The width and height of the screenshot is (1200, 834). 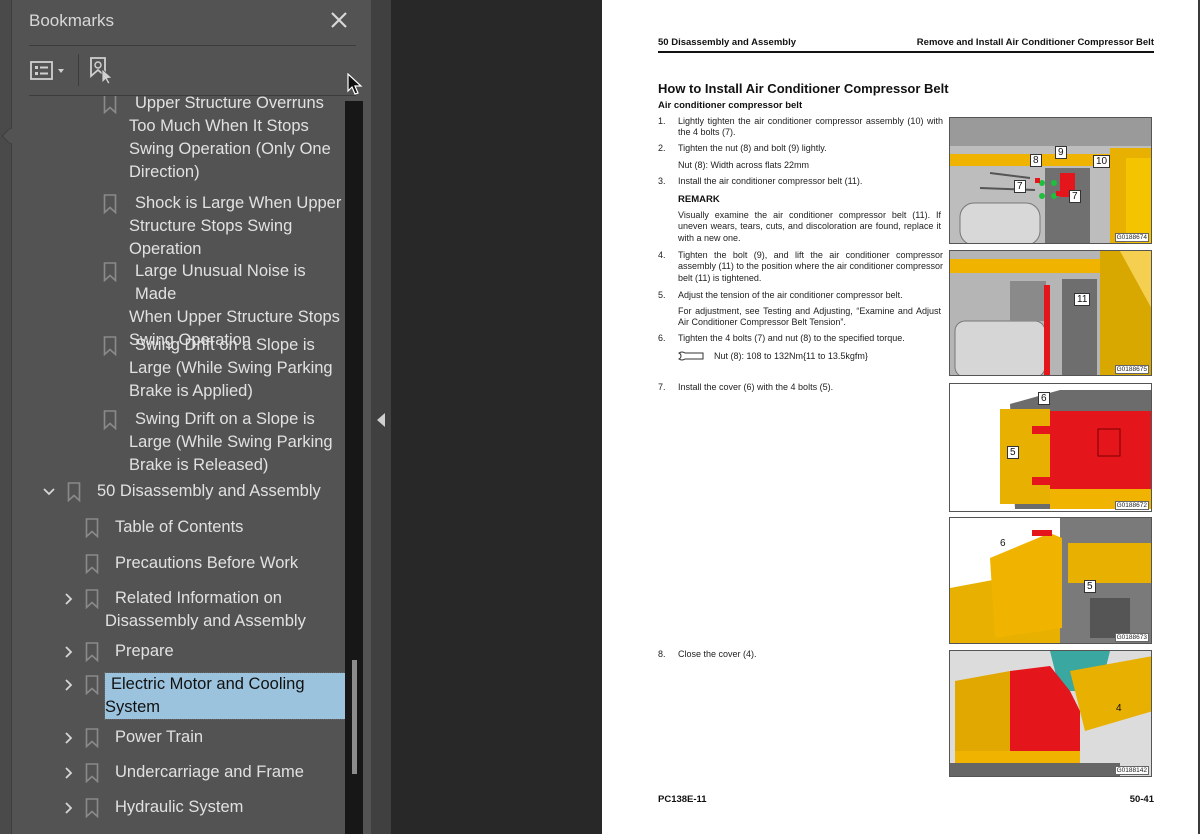 I want to click on step-number: 6., so click(x=662, y=338).